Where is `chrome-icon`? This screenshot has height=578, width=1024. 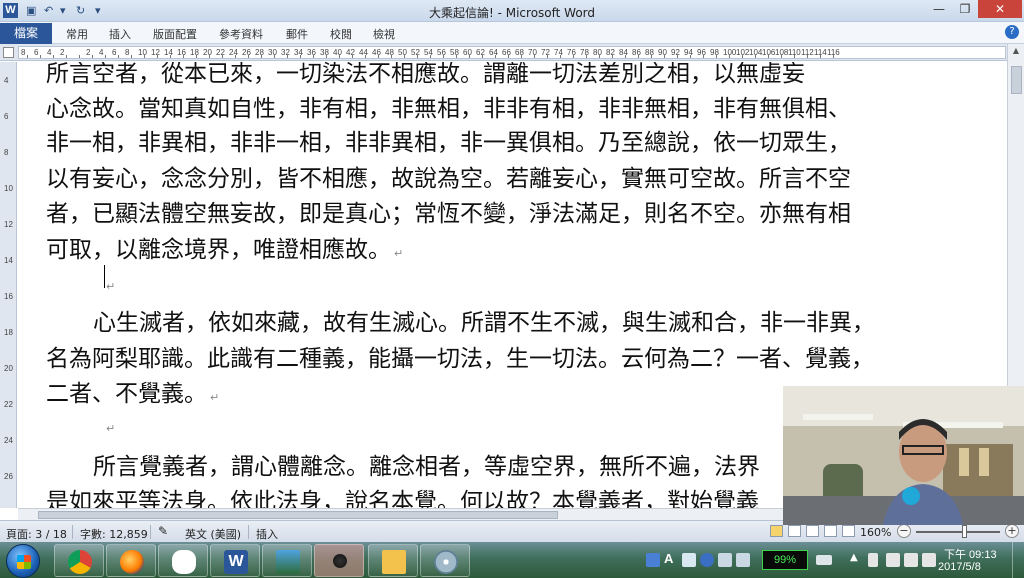
chrome-icon is located at coordinates (79, 560).